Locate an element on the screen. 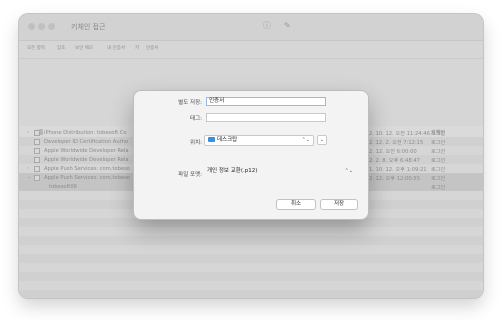 This screenshot has width=502, height=320. tags-field is located at coordinates (266, 117).